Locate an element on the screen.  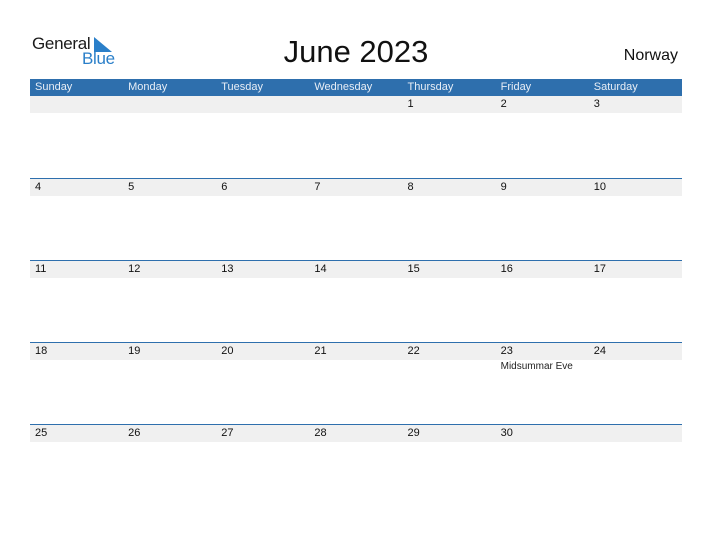
date-band: 25 26 27 28 29 30 is located at coordinates (356, 433).